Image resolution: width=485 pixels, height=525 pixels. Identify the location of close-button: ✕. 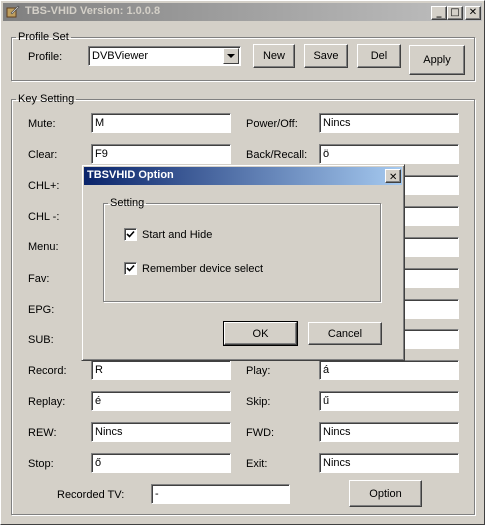
(473, 13).